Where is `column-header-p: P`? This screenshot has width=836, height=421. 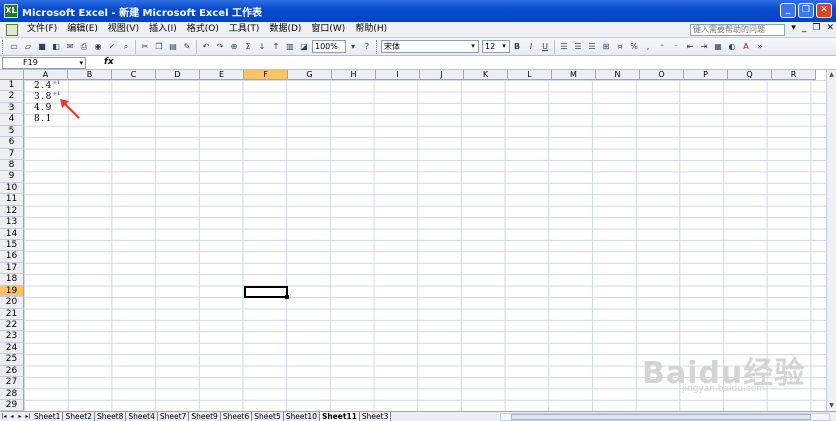 column-header-p: P is located at coordinates (706, 75).